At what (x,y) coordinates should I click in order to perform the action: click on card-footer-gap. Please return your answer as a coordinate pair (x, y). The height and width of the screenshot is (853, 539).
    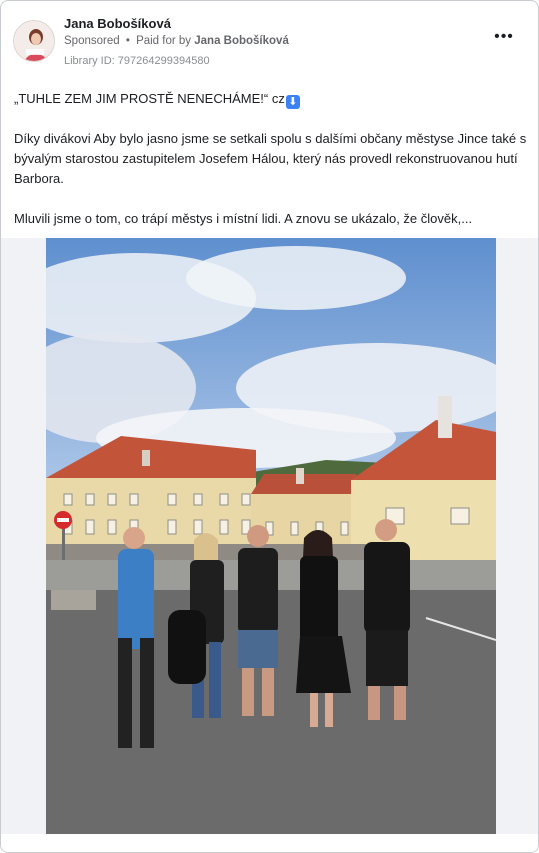
    Looking at the image, I should click on (269, 843).